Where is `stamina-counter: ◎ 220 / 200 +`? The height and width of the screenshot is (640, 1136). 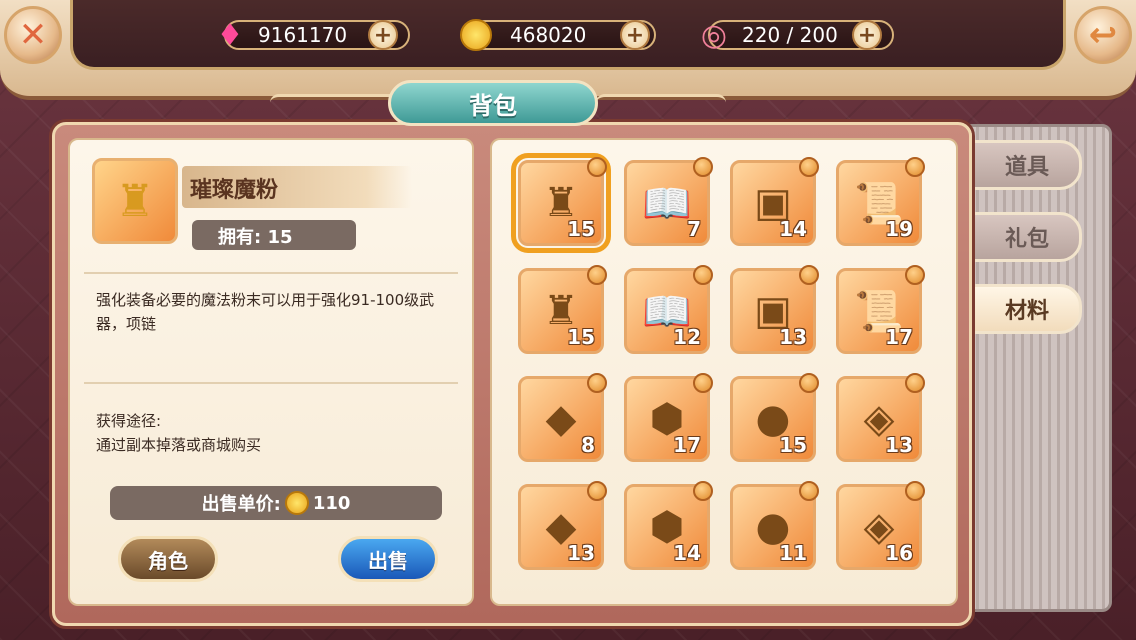 stamina-counter: ◎ 220 / 200 + is located at coordinates (794, 35).